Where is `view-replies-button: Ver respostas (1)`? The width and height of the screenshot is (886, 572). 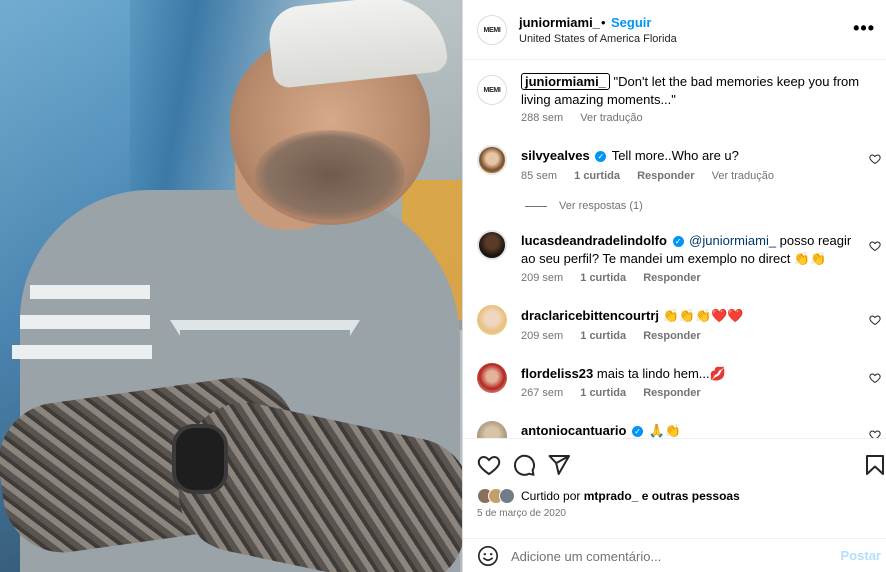
view-replies-button: Ver respostas (1) is located at coordinates (584, 206).